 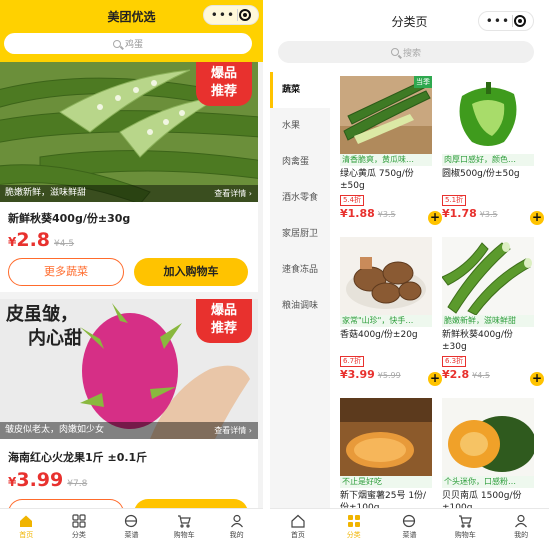 I want to click on pumpkin-photo, so click(x=488, y=437).